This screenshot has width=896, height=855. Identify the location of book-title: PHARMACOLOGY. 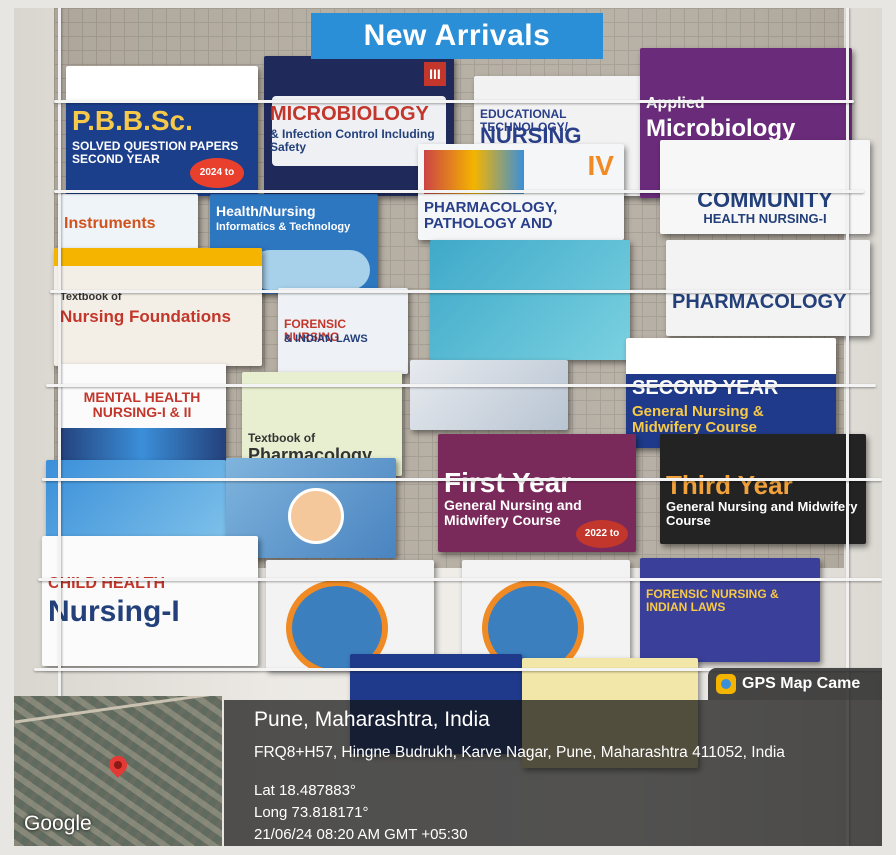
(759, 302).